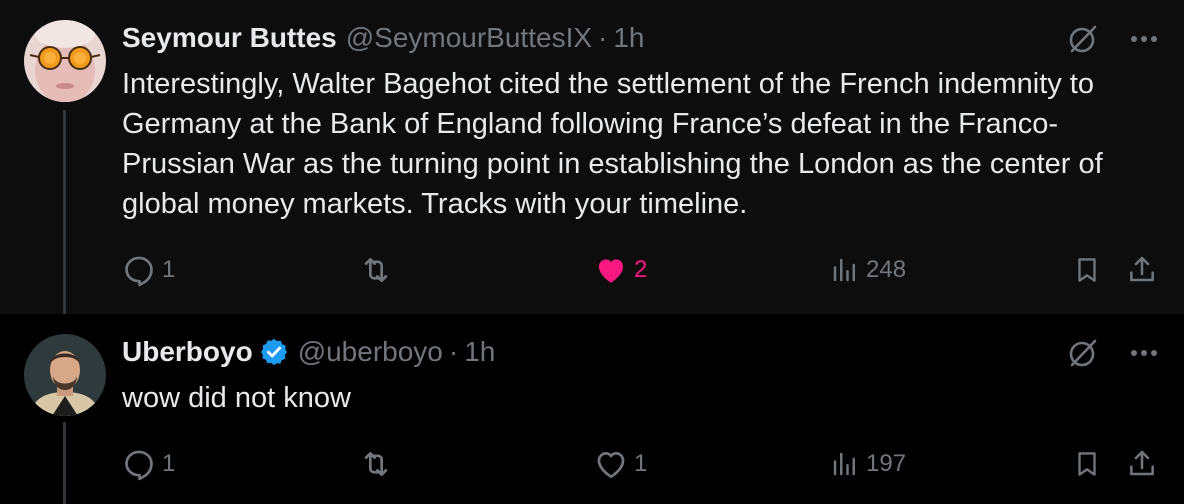 Image resolution: width=1184 pixels, height=504 pixels. I want to click on like-button: 2, so click(620, 270).